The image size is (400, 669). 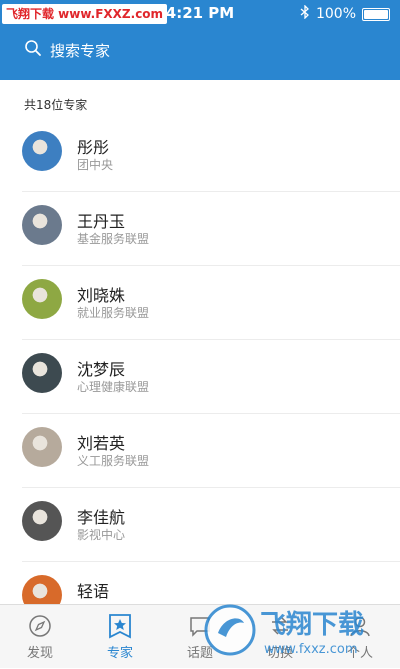 What do you see at coordinates (211, 451) in the screenshot?
I see `list-item: 刘若英 义工服务联盟` at bounding box center [211, 451].